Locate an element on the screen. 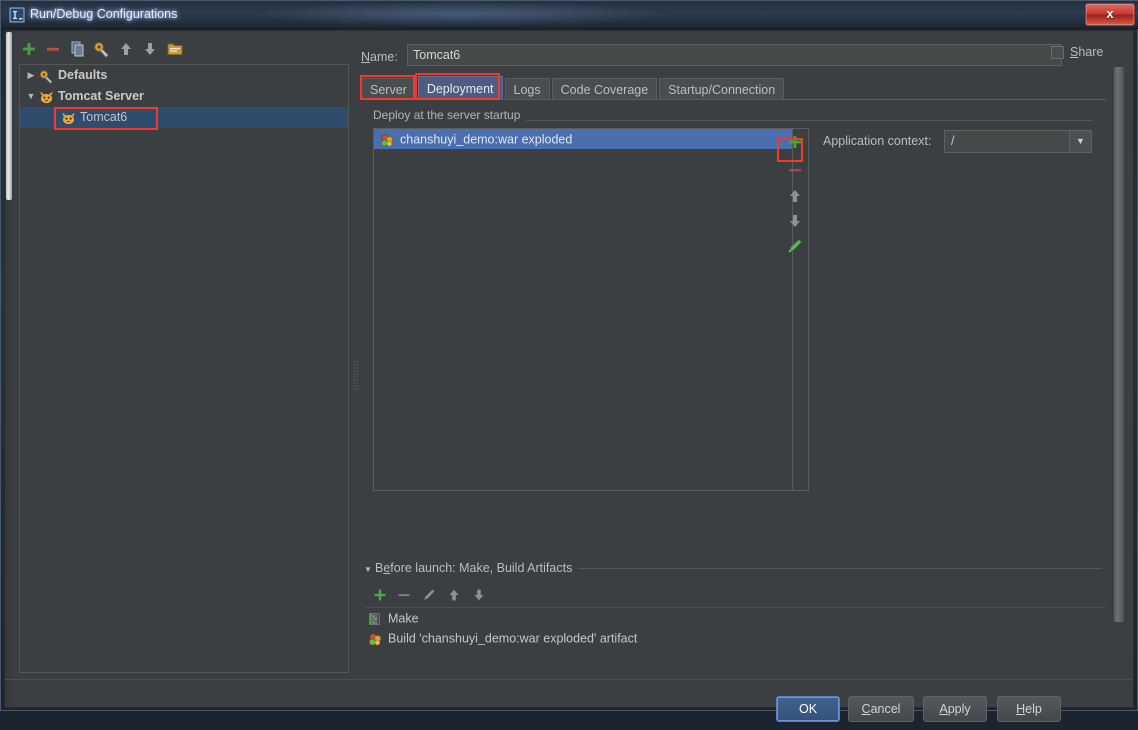 The image size is (1138, 730). close-window-button: x is located at coordinates (1110, 14).